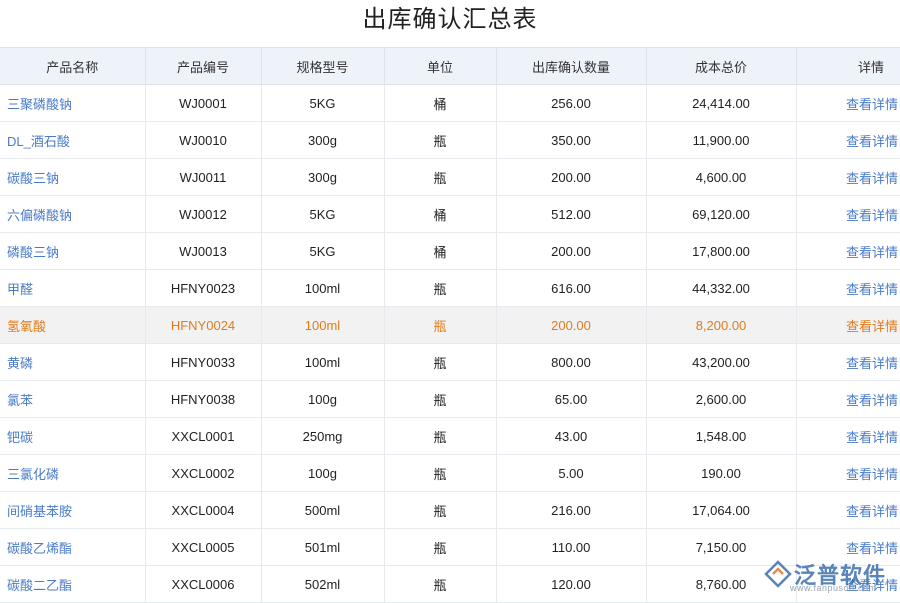  What do you see at coordinates (848, 66) in the screenshot?
I see `column-header-detail: 详情` at bounding box center [848, 66].